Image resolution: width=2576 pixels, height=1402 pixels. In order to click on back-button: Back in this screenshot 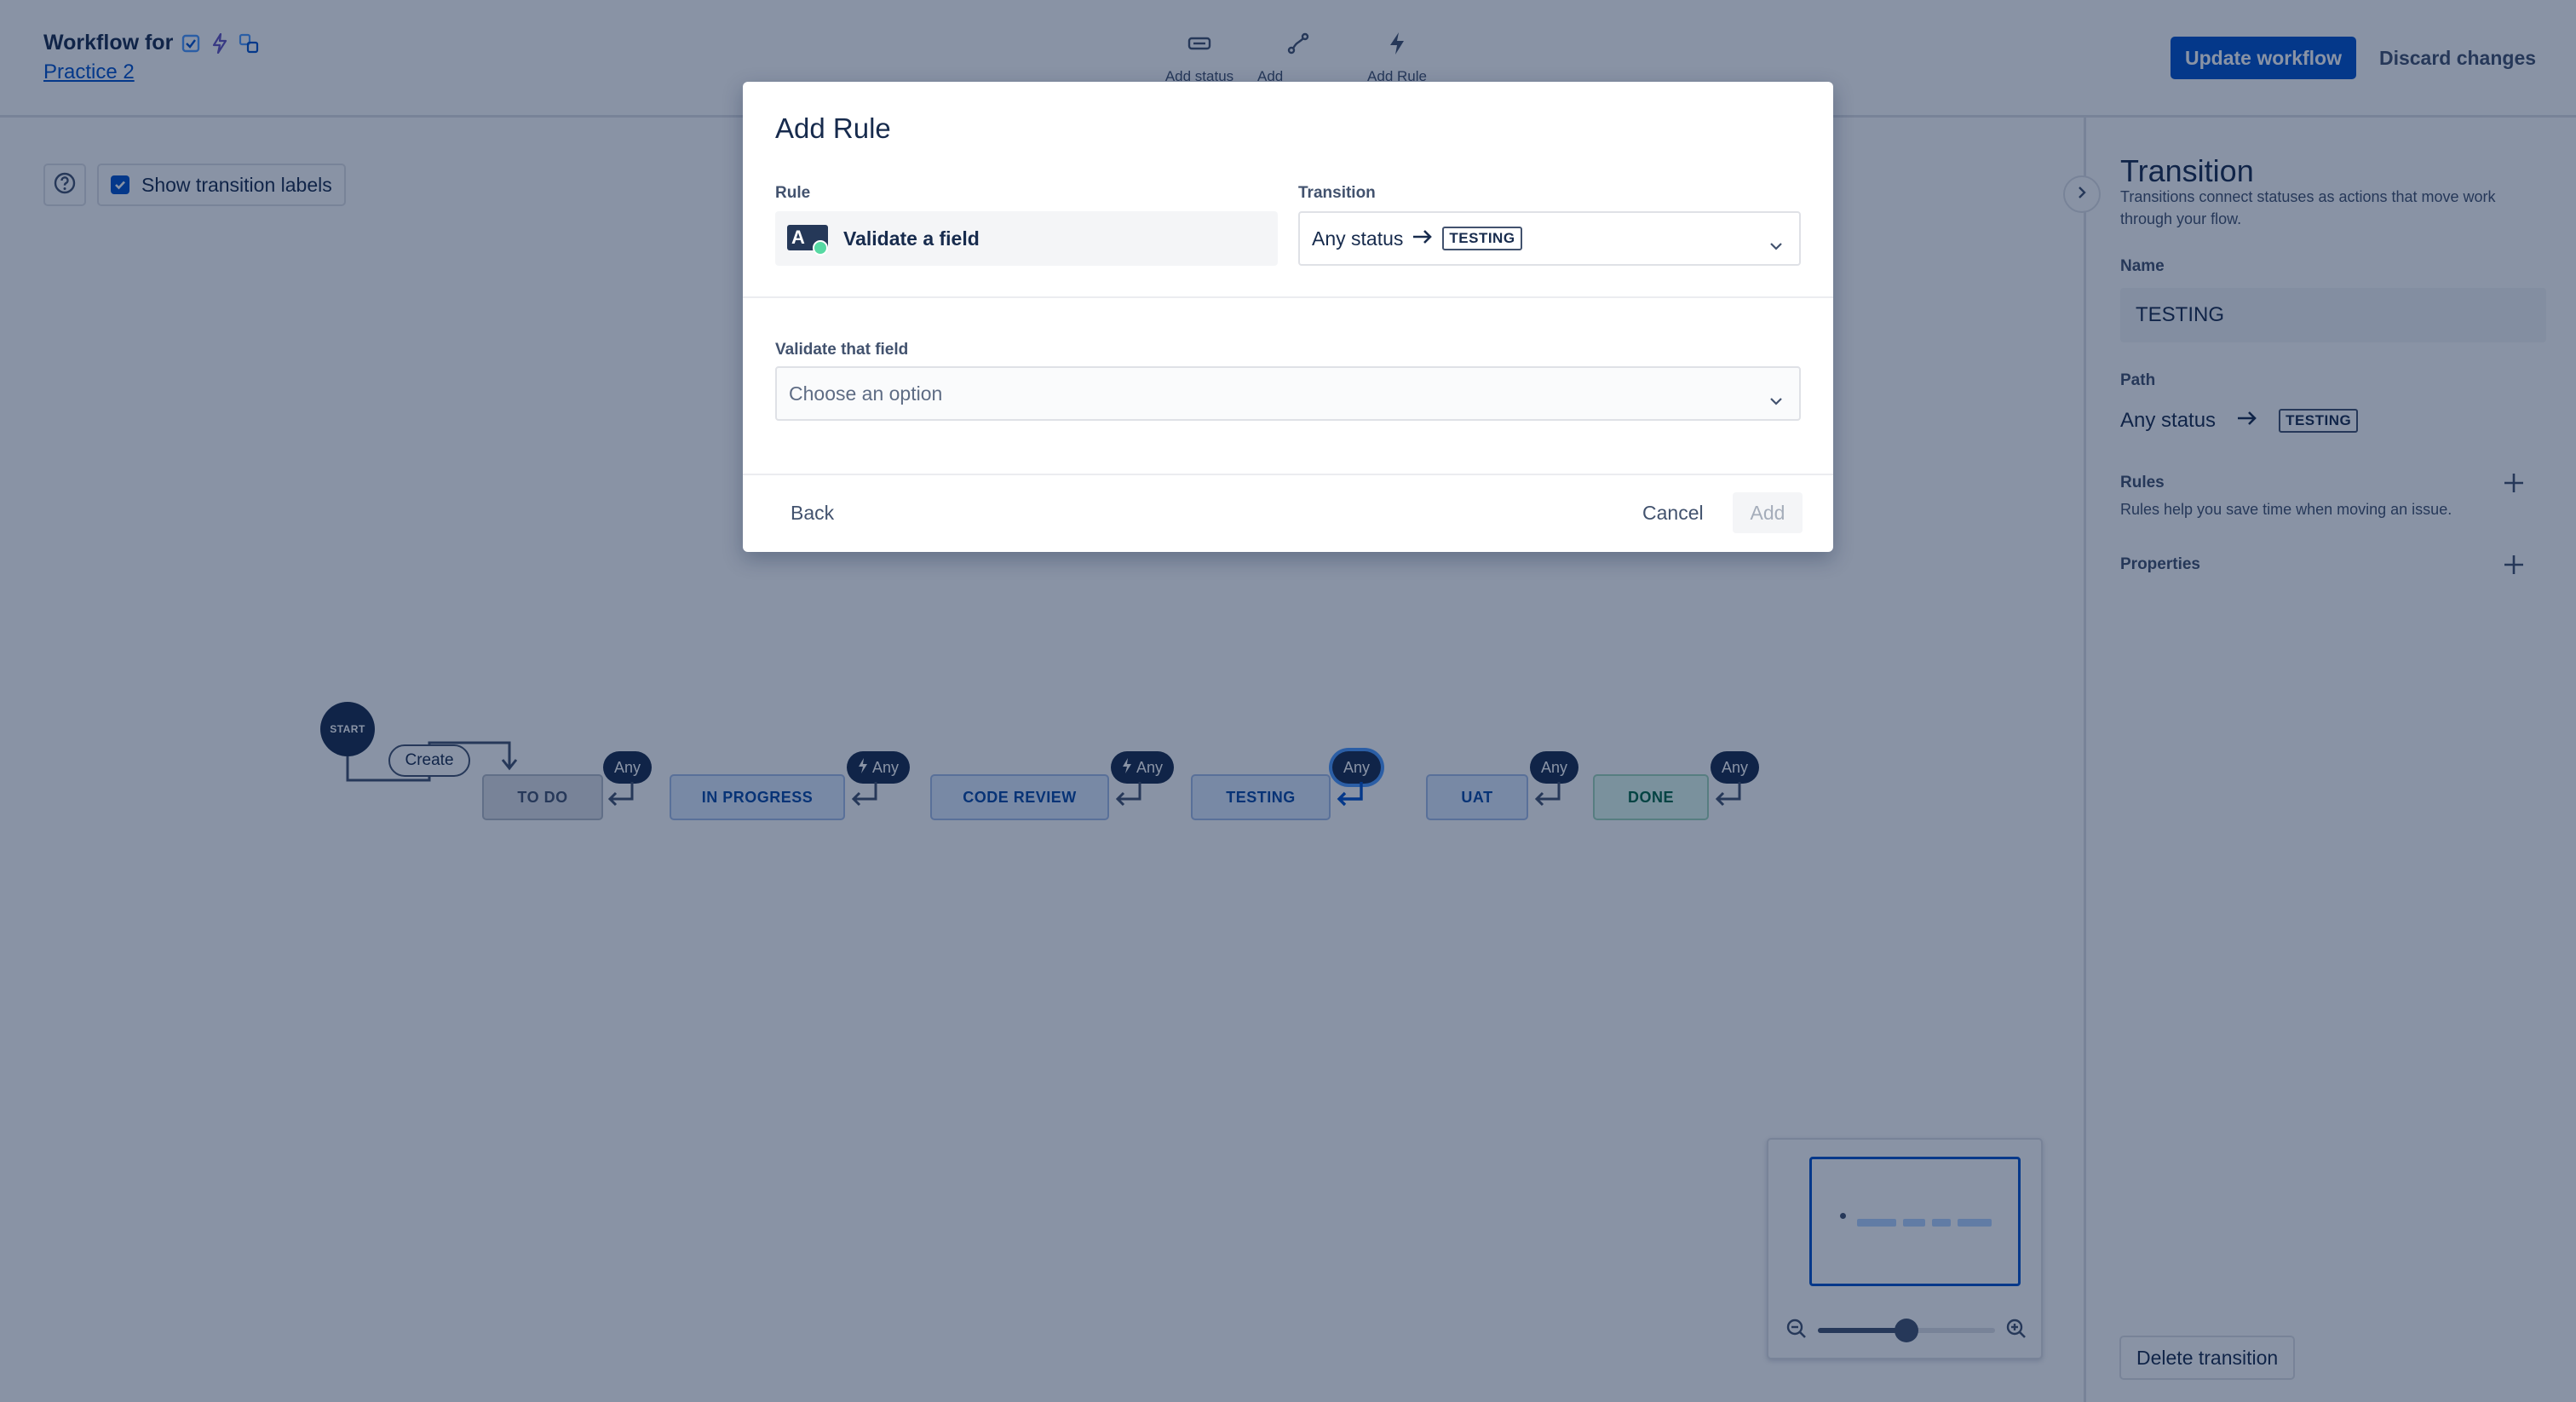, I will do `click(812, 512)`.